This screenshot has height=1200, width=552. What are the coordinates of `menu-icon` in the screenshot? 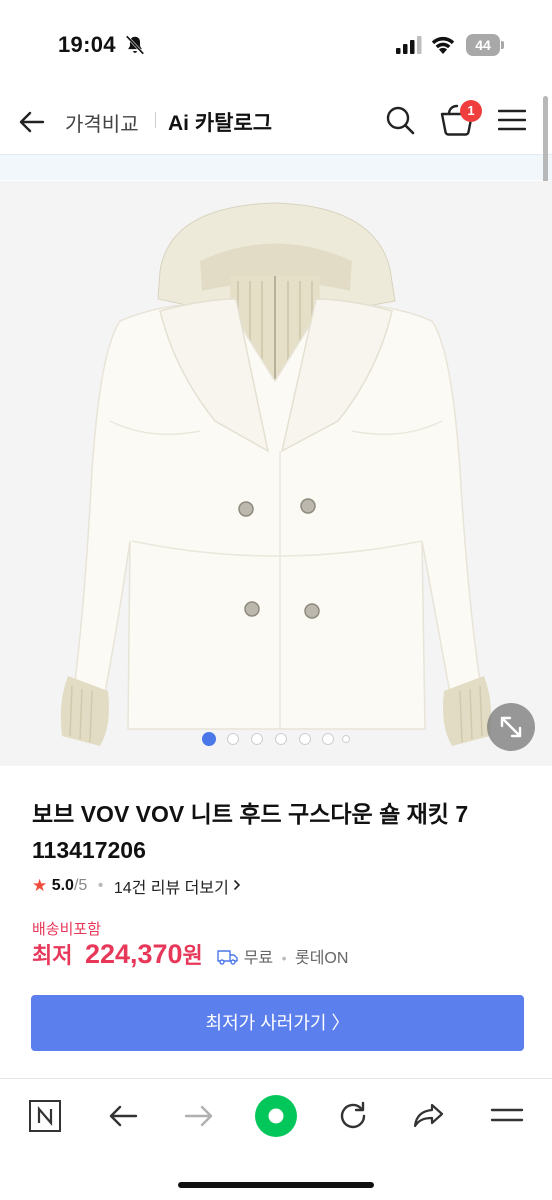 It's located at (507, 1116).